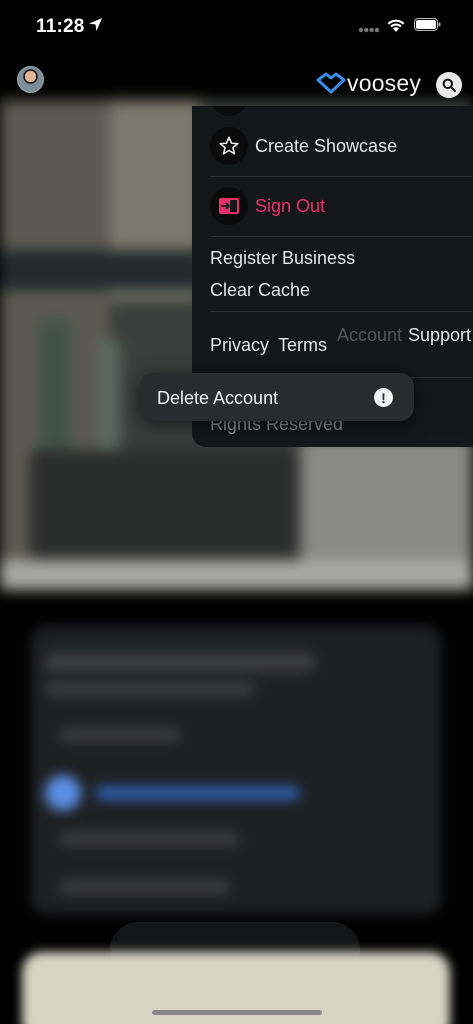 Image resolution: width=473 pixels, height=1024 pixels. Describe the element at coordinates (302, 345) in the screenshot. I see `terms-link: Terms` at that location.